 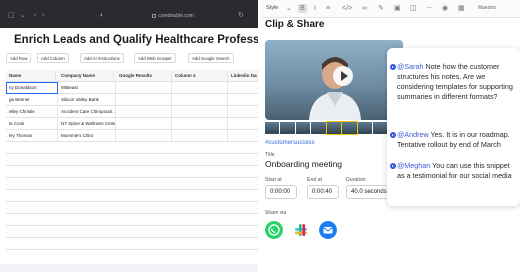 I want to click on record-icon: ◉, so click(x=445, y=8).